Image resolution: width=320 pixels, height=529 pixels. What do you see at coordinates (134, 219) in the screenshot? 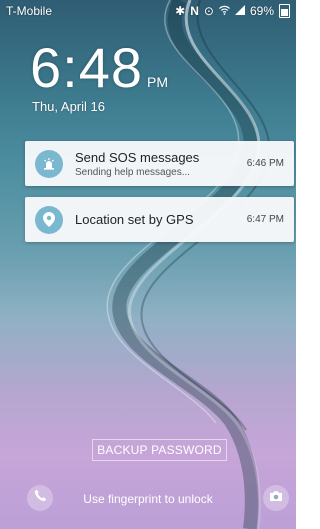
I see `notification-title: Location set by GPS` at bounding box center [134, 219].